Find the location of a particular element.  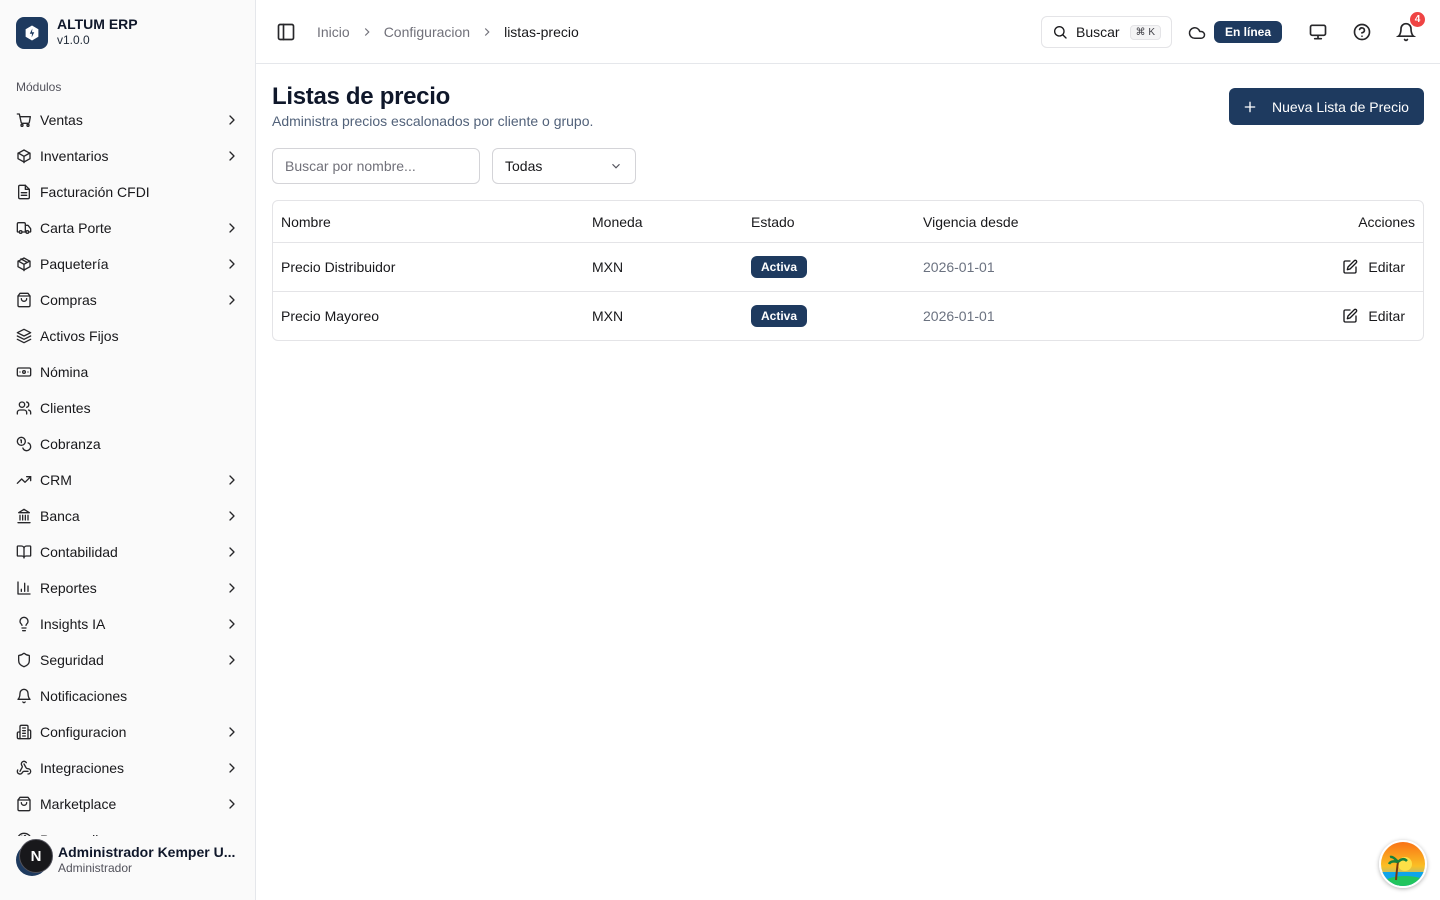

brand: ALTUM ERP v1.0.0 is located at coordinates (77, 32).